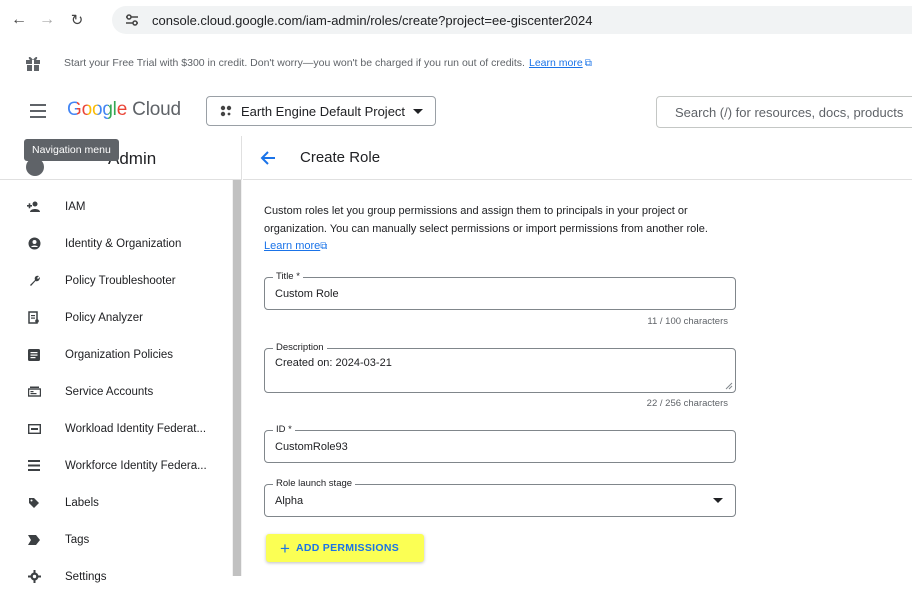 Image resolution: width=912 pixels, height=595 pixels. Describe the element at coordinates (123, 243) in the screenshot. I see `sidebar-item-label: Identity & Organization` at that location.